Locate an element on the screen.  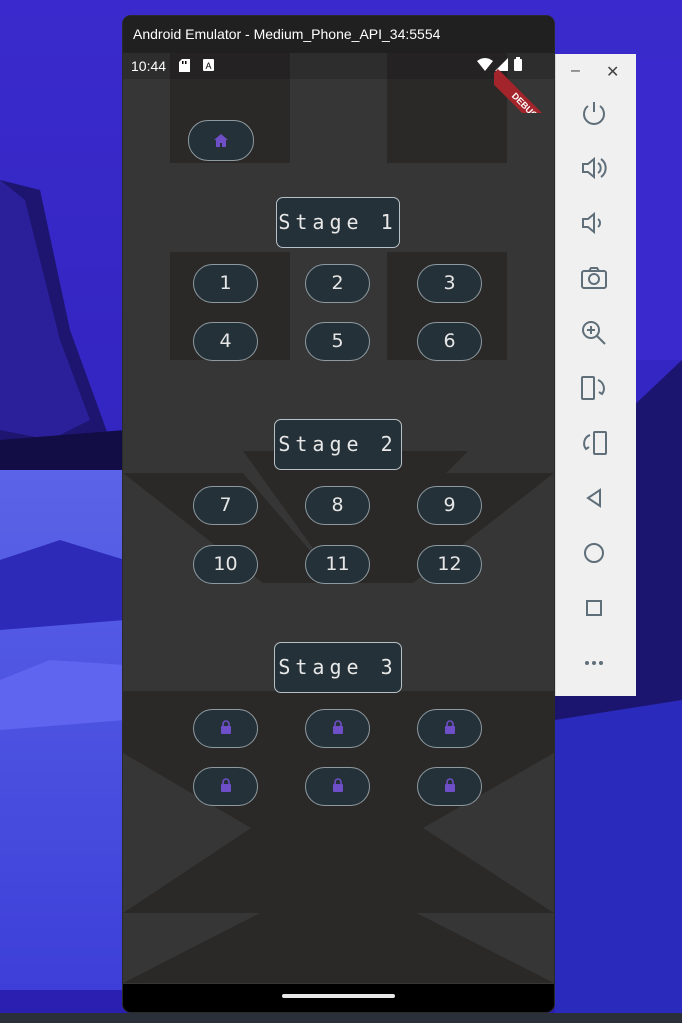
status-bar: 10:44 A DEBUG is located at coordinates (338, 83).